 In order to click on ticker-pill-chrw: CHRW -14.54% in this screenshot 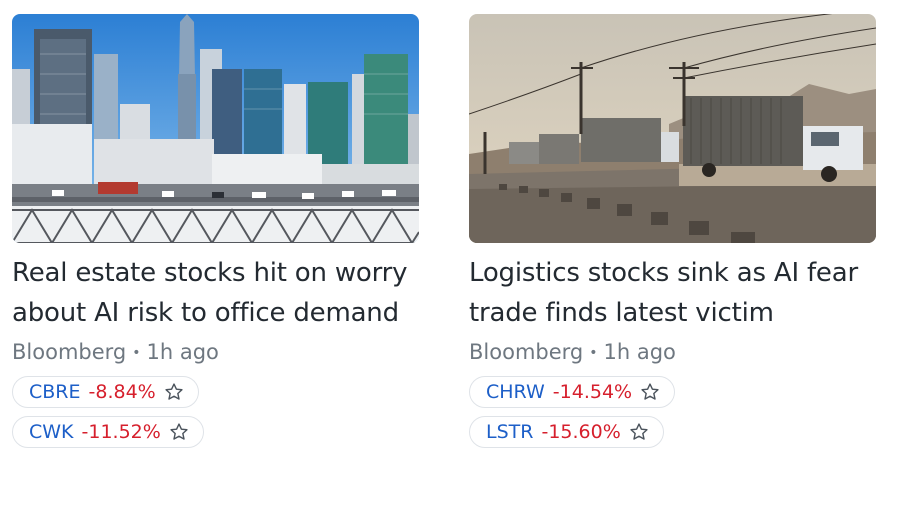, I will do `click(572, 392)`.